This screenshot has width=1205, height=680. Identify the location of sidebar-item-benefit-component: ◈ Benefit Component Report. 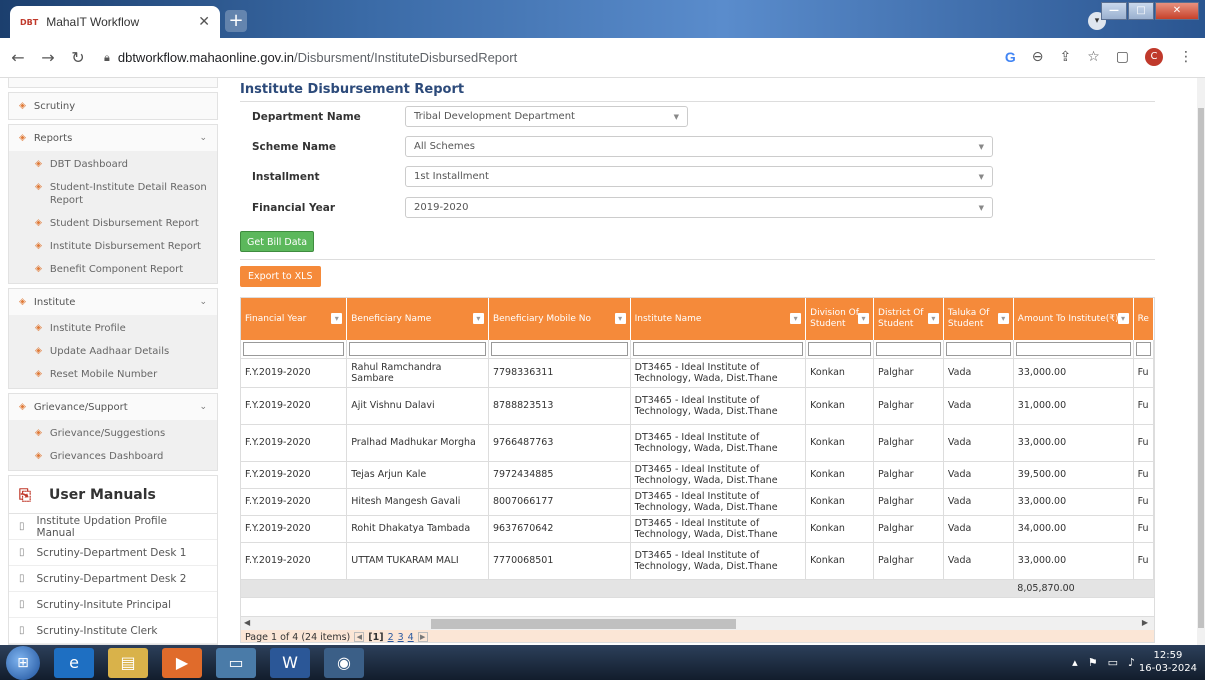
(113, 269).